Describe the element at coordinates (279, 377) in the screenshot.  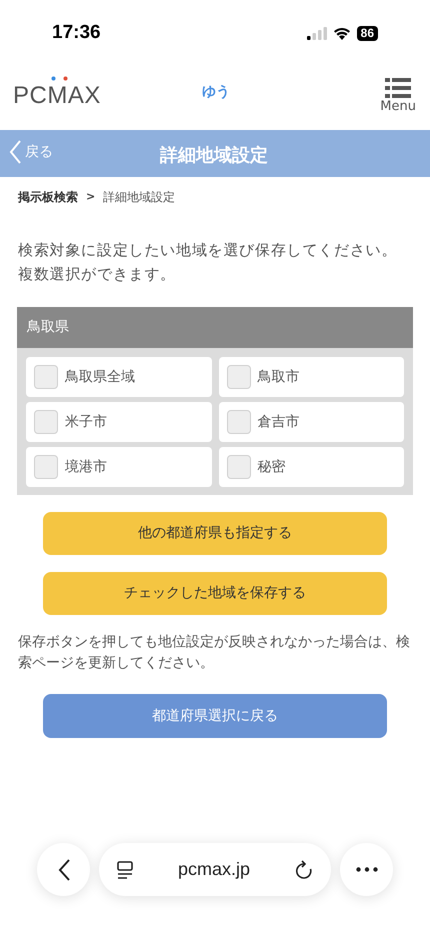
I see `area-label: 鳥取市` at that location.